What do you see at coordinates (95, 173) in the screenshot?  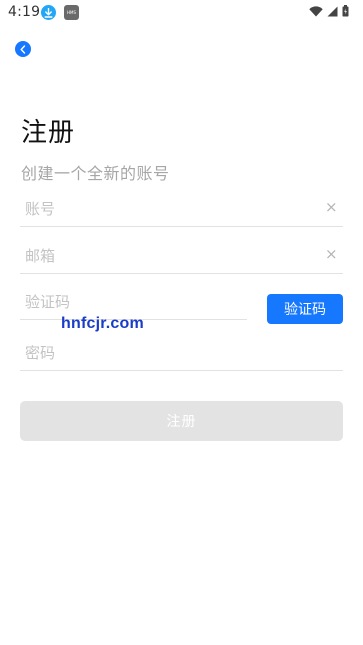 I see `page-subtitle: 创建一个全新的账号` at bounding box center [95, 173].